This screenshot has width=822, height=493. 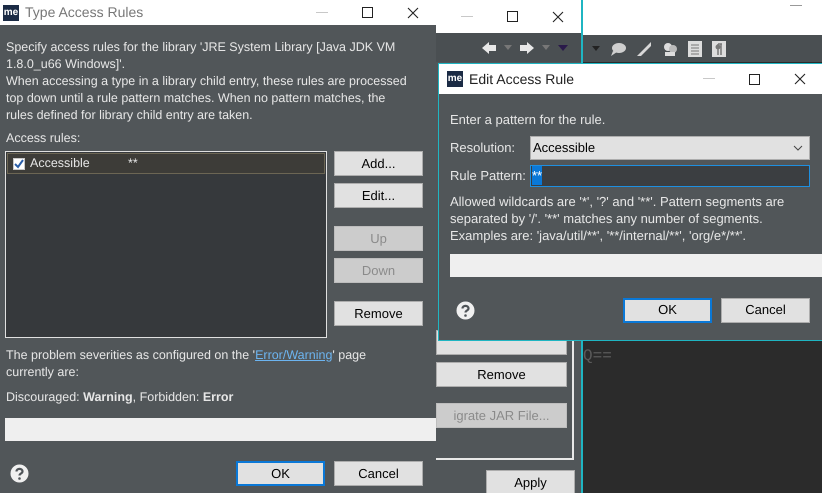 I want to click on severity-text: The problem severities as configured on the 'Error/Warning' page currently are:, so click(x=186, y=364).